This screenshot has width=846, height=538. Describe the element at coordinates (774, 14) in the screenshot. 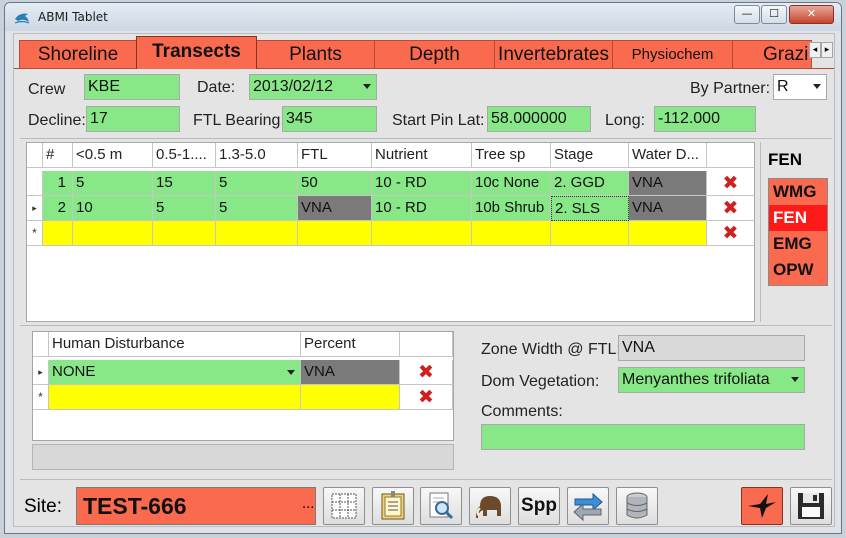

I see `maximize-button: ☐` at that location.